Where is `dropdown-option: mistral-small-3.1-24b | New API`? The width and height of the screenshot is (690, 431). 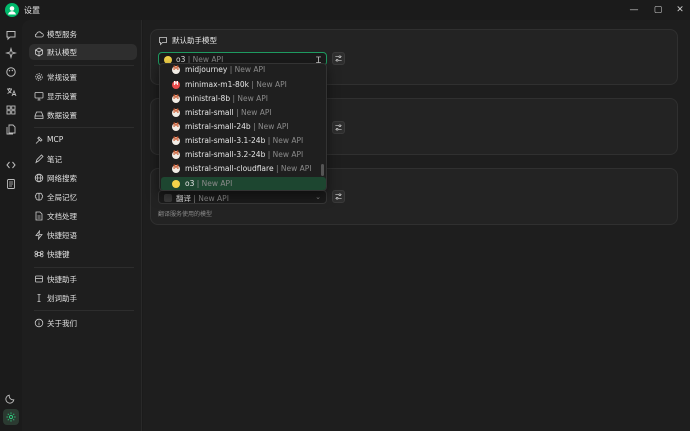
dropdown-option: mistral-small-3.1-24b | New API is located at coordinates (243, 141).